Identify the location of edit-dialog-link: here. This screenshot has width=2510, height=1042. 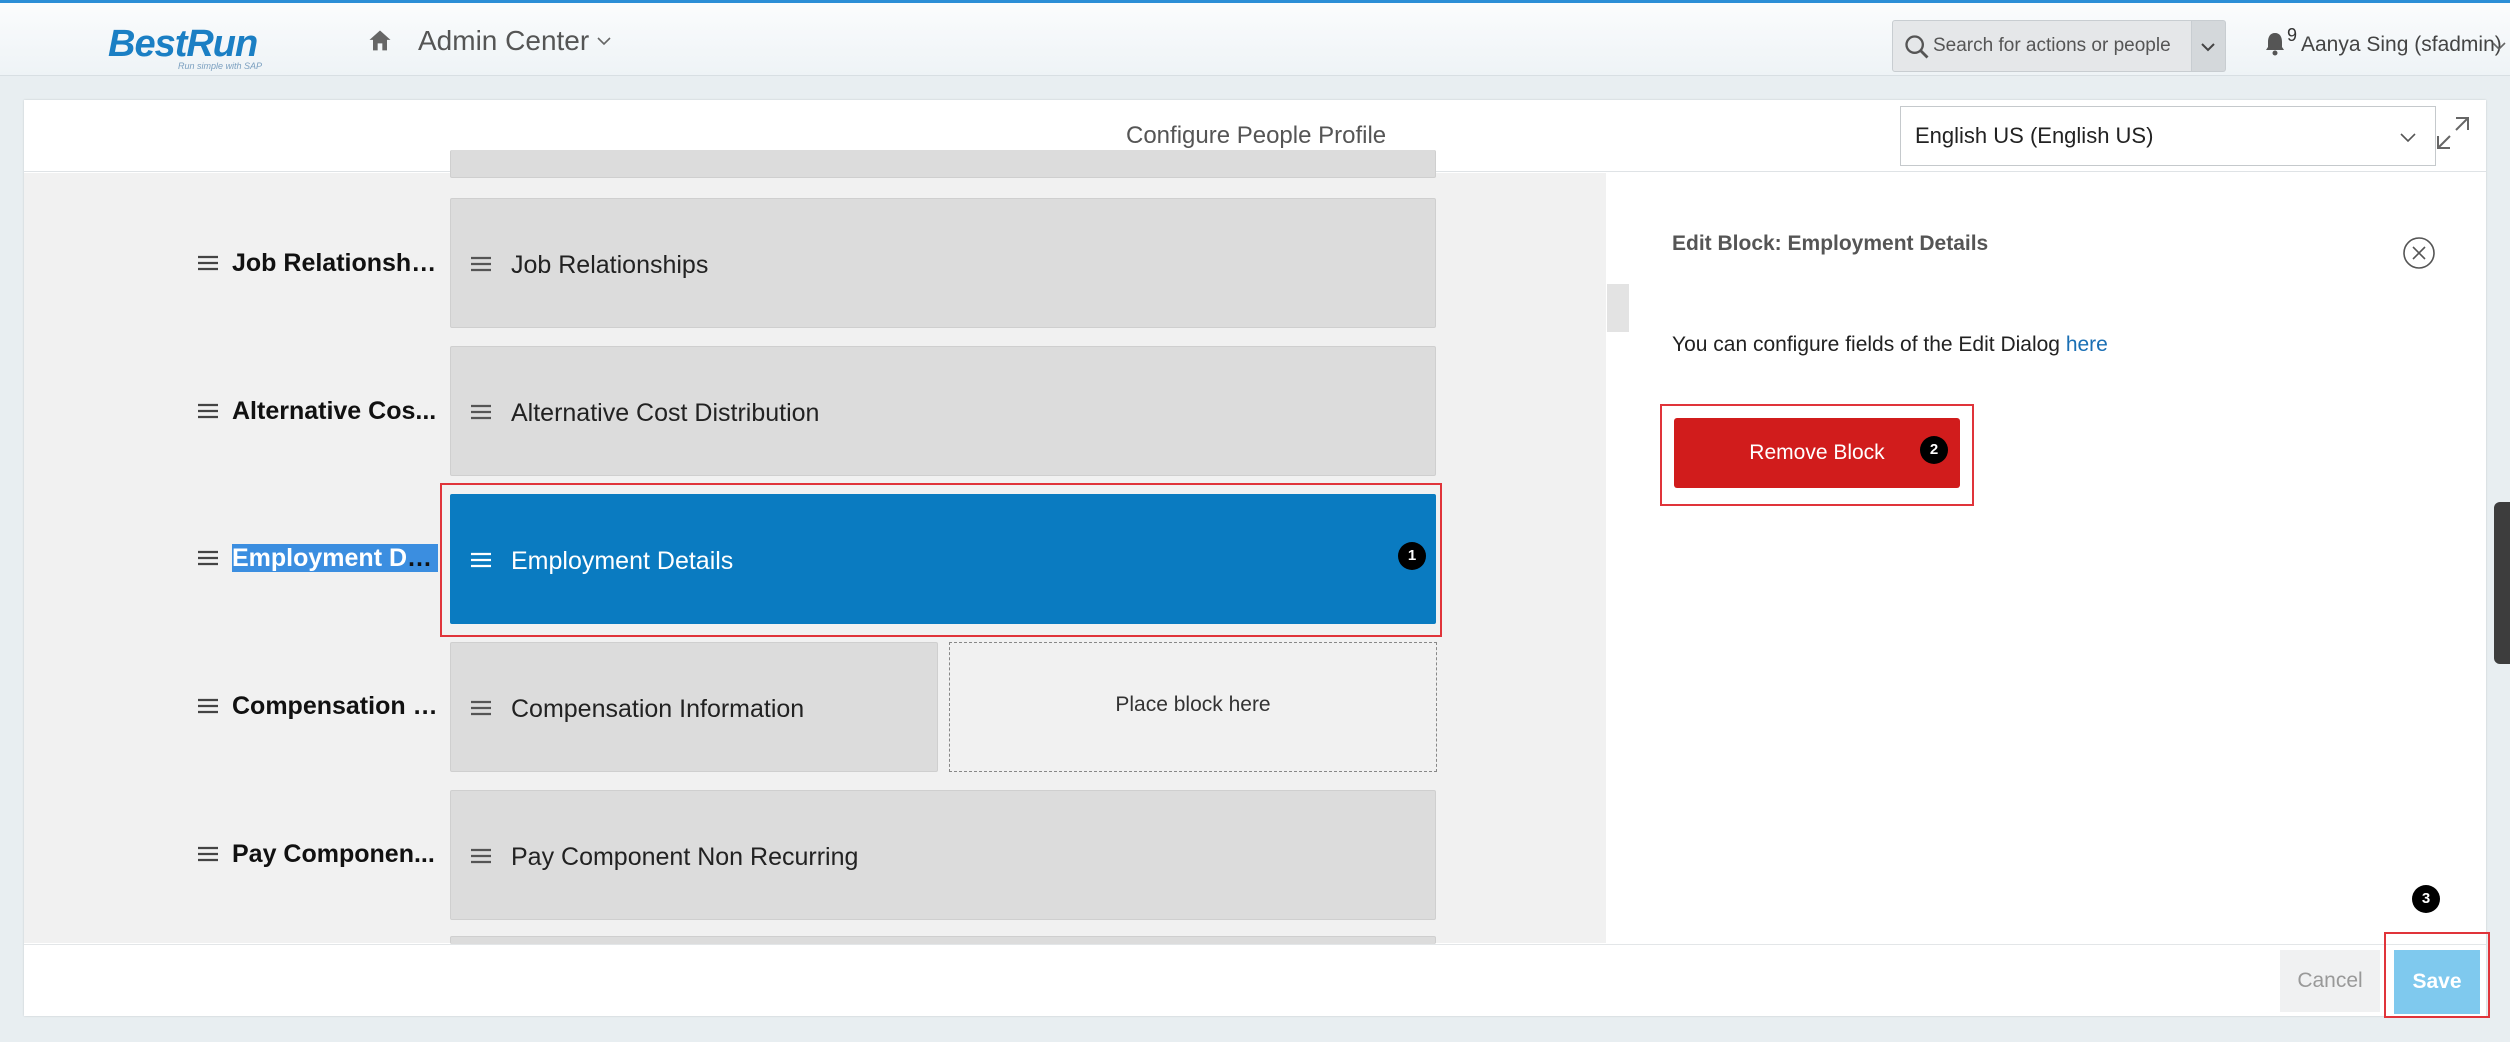
(2087, 344).